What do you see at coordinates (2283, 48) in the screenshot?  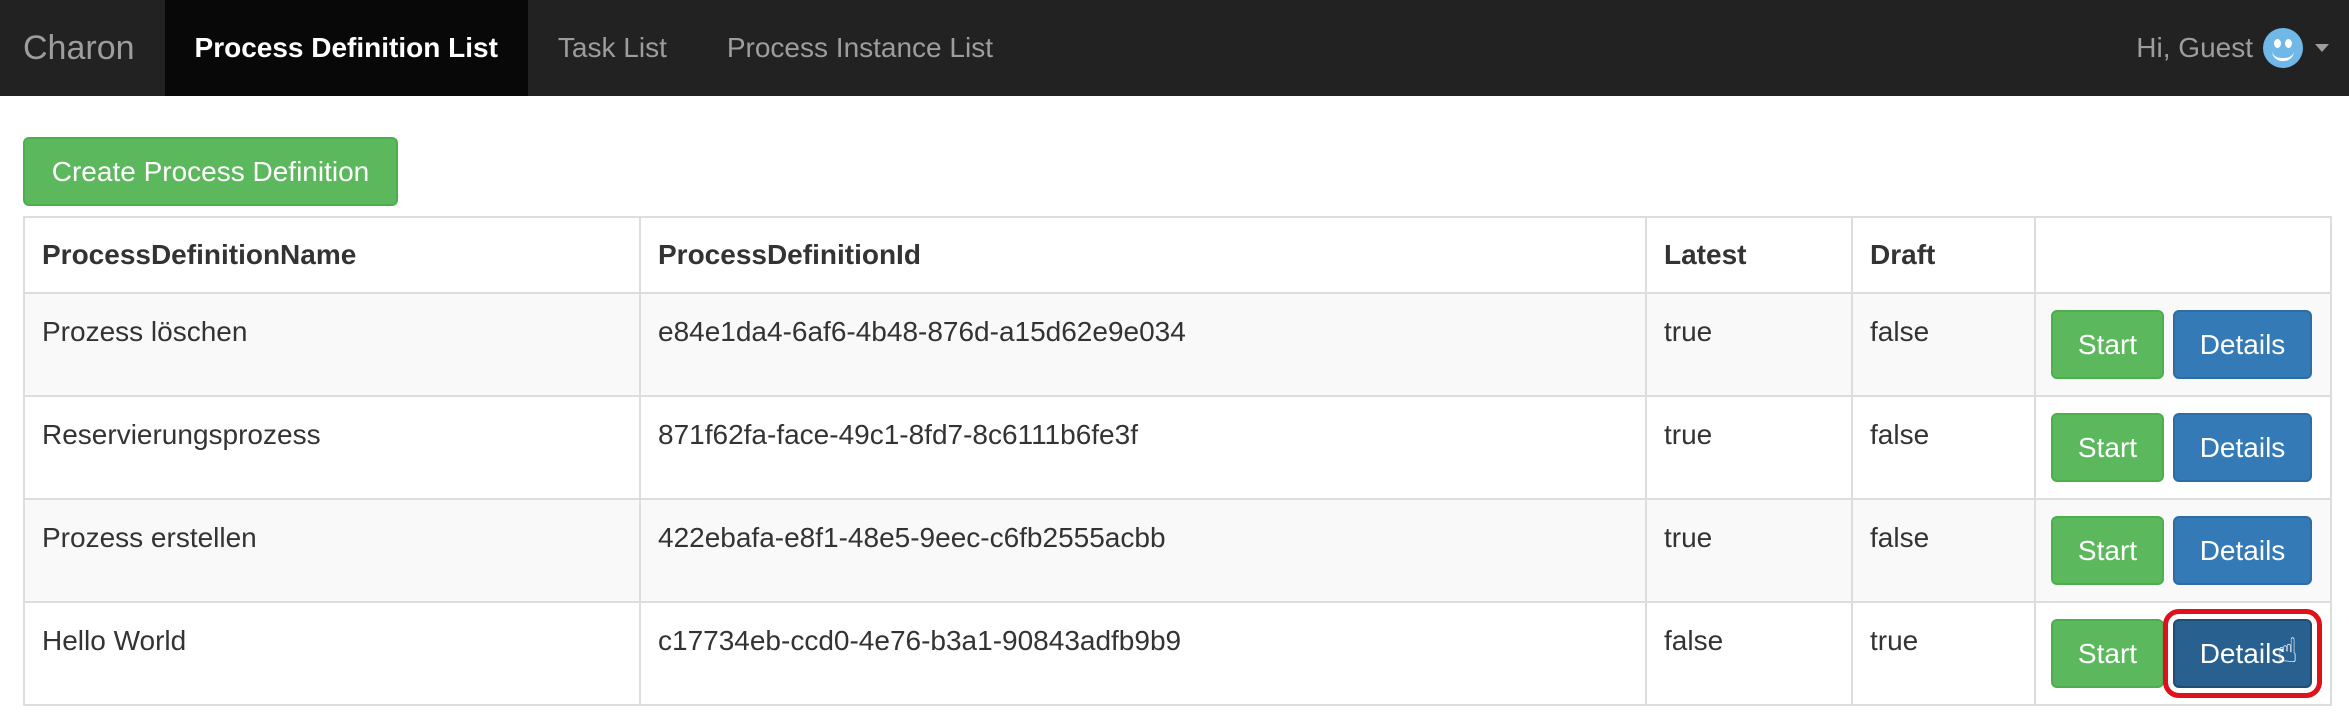 I see `smiley-avatar-icon` at bounding box center [2283, 48].